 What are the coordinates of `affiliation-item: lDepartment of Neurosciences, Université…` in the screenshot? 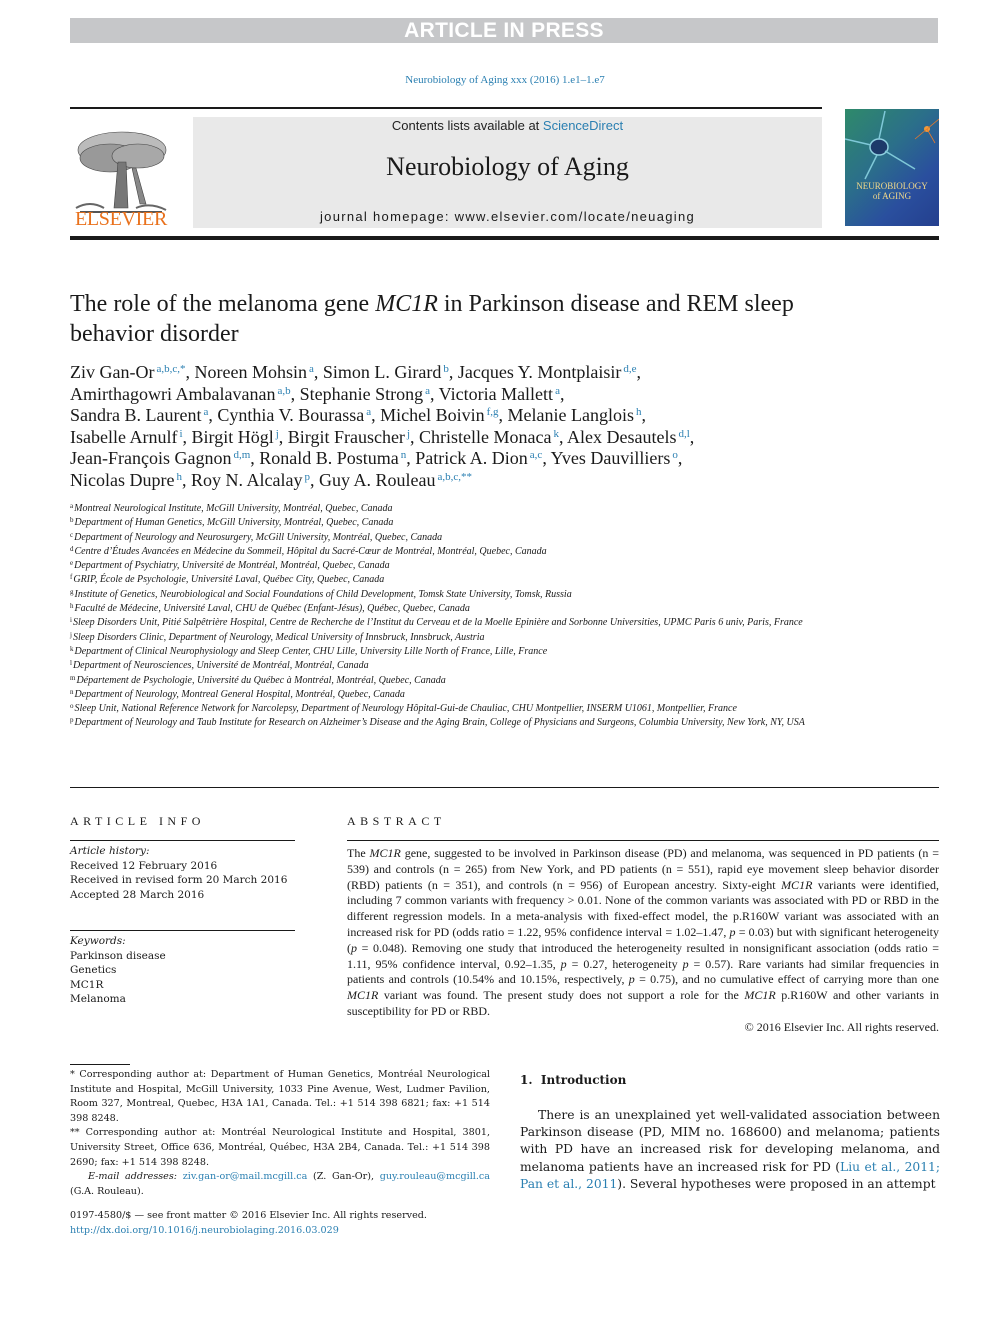 It's located at (450, 666).